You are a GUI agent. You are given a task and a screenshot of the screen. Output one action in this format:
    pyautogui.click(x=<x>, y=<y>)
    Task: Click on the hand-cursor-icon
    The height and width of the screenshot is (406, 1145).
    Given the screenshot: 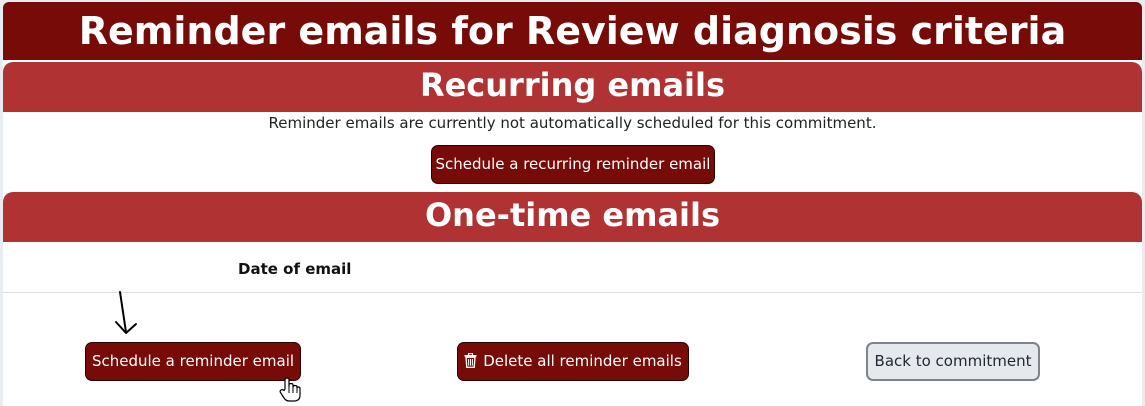 What is the action you would take?
    pyautogui.click(x=290, y=389)
    